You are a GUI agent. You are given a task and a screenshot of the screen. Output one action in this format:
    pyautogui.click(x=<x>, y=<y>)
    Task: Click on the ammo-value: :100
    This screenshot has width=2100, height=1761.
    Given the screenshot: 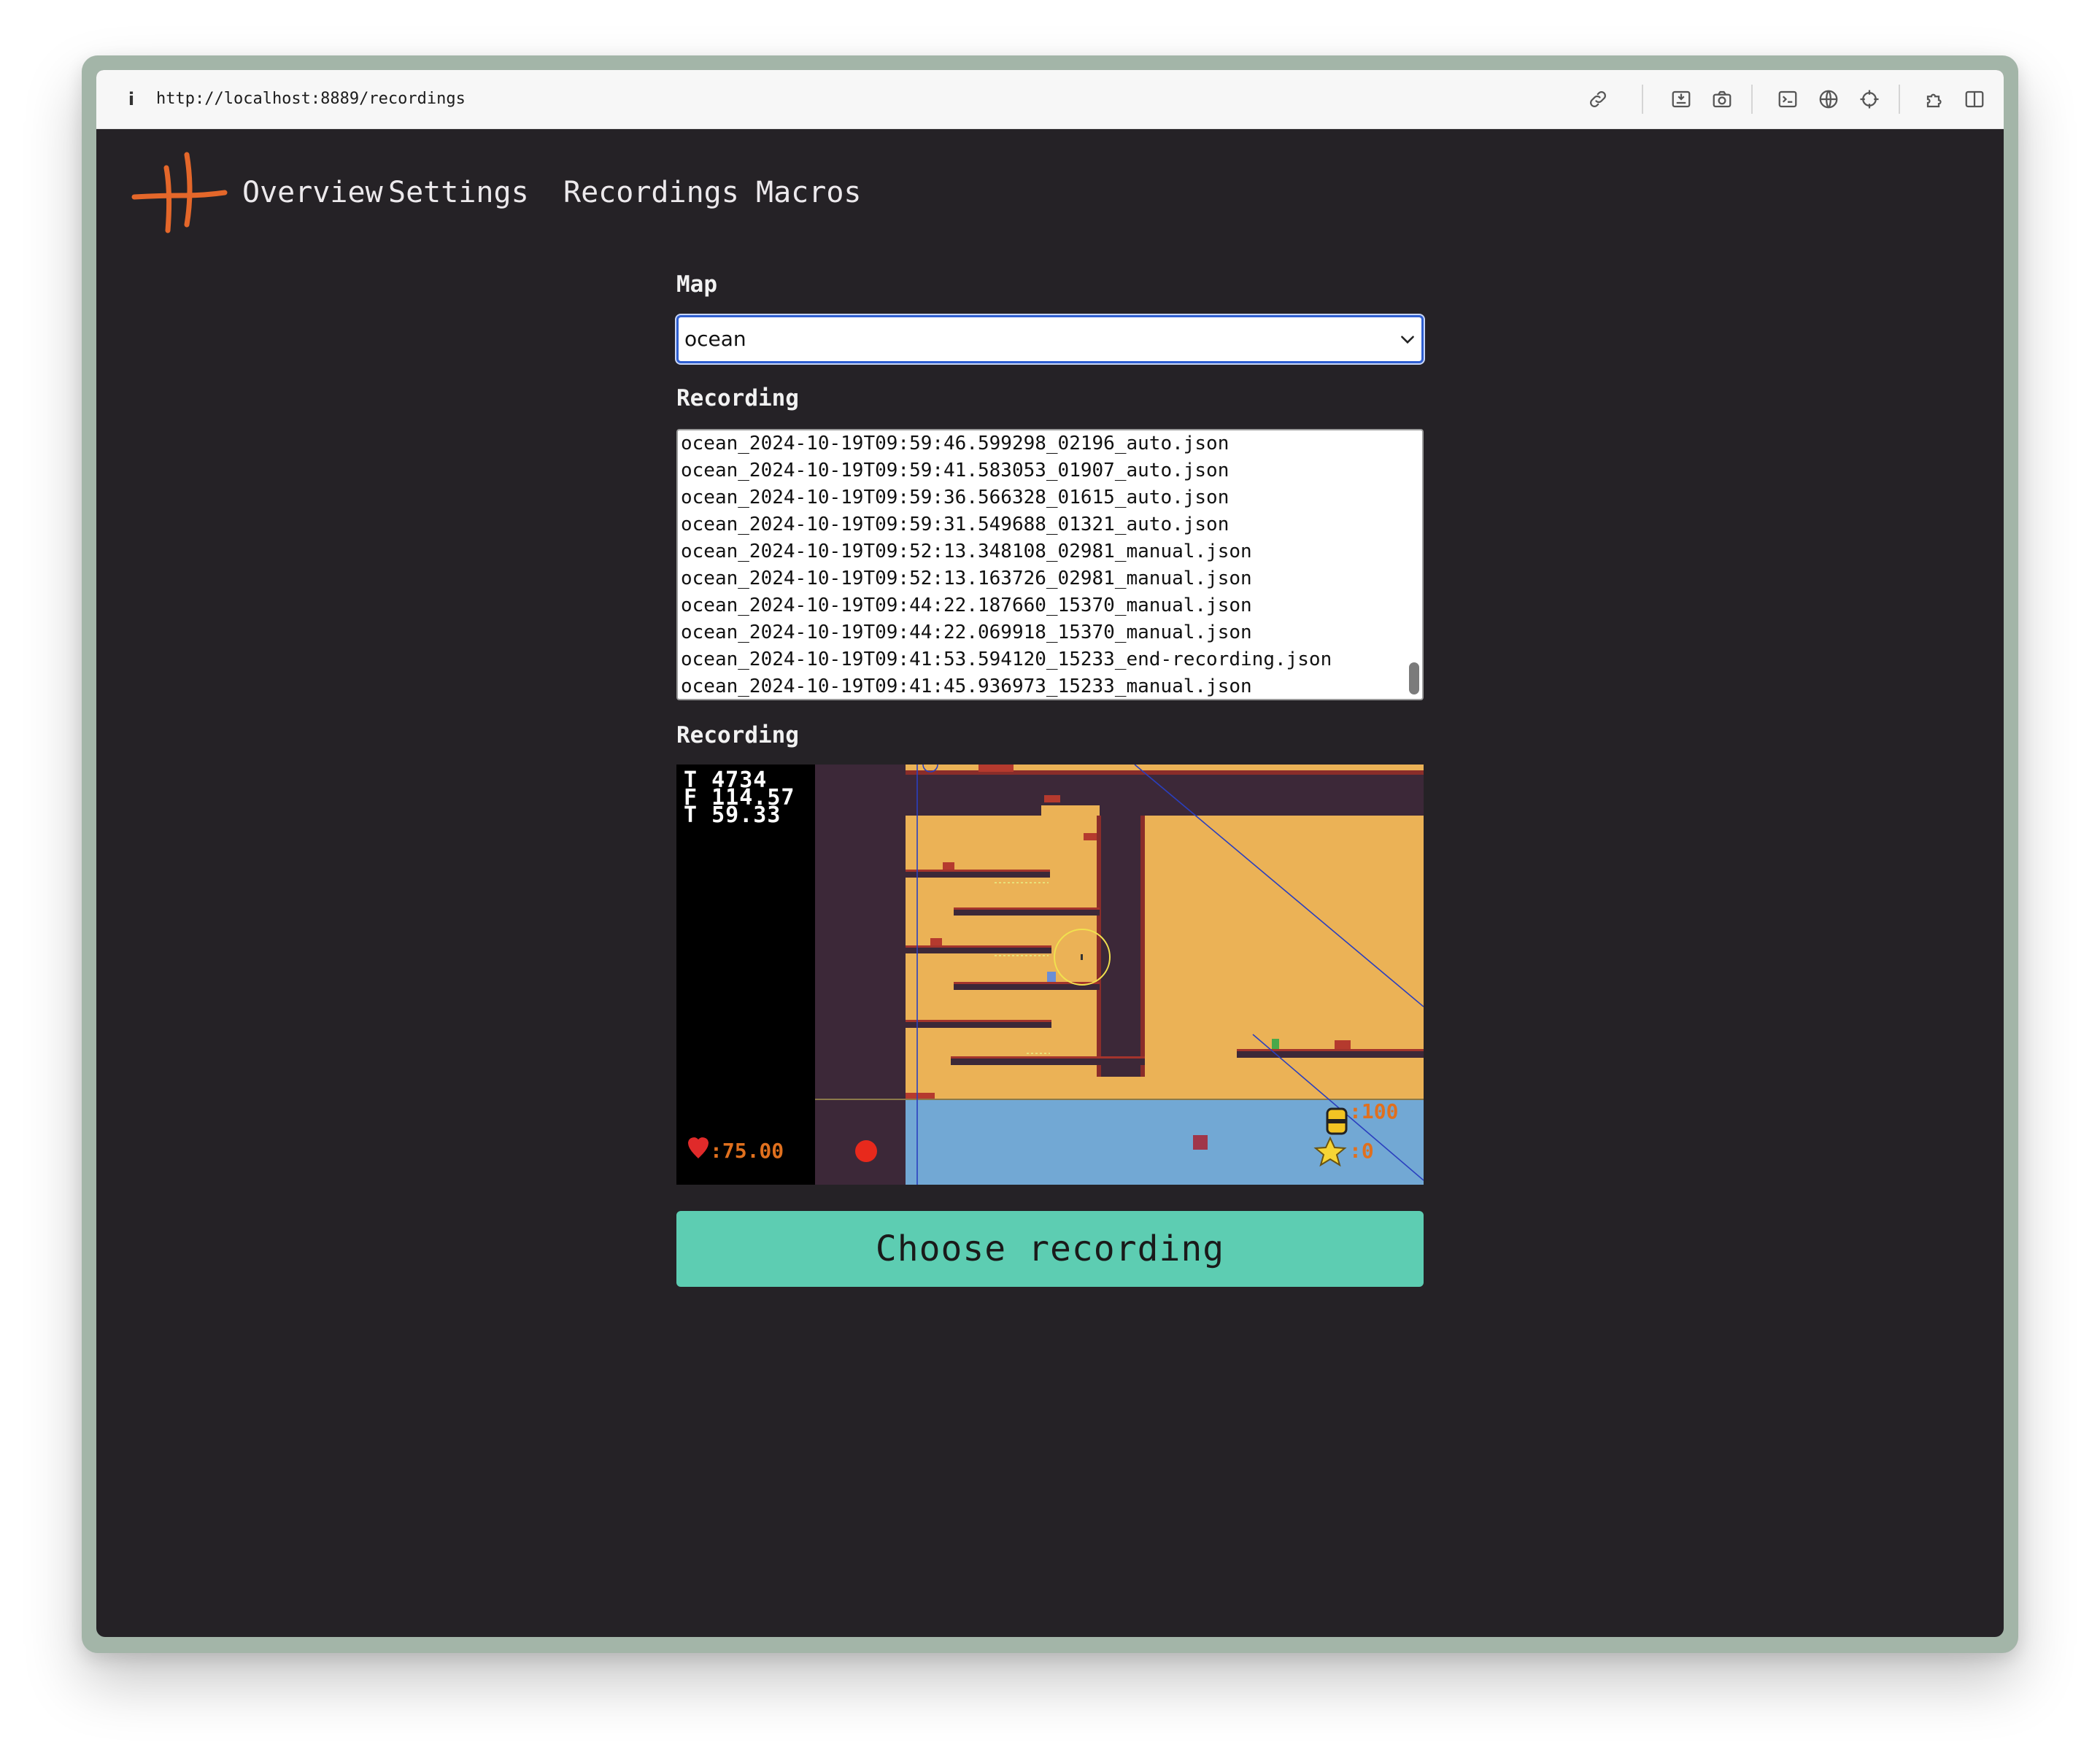 What is the action you would take?
    pyautogui.click(x=1374, y=1111)
    